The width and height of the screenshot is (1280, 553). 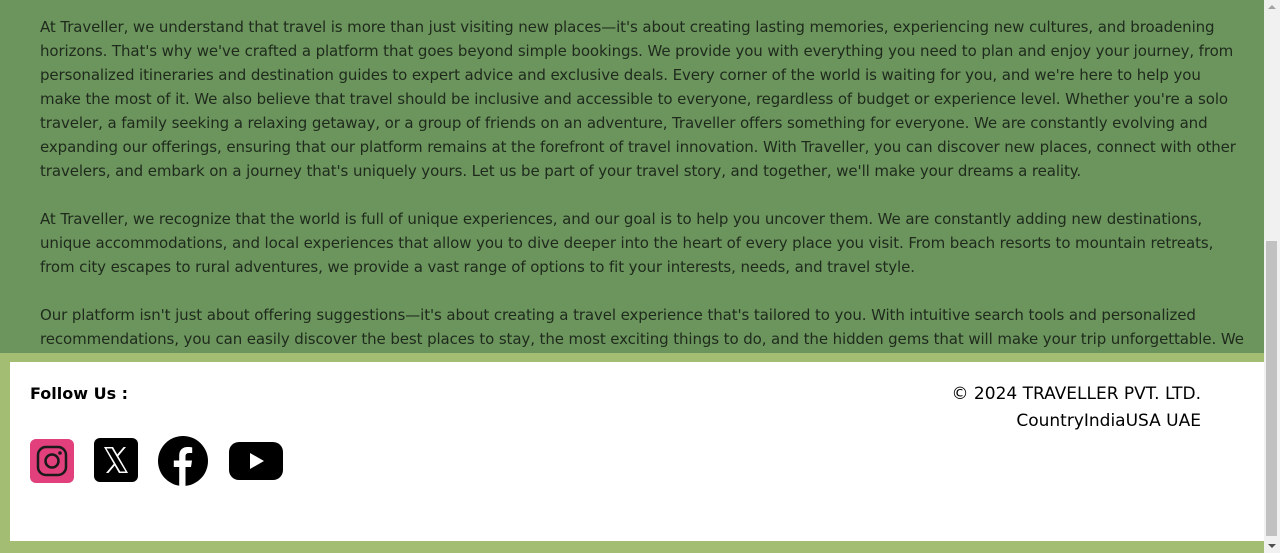 What do you see at coordinates (1108, 421) in the screenshot?
I see `countries-text: CountryIndiaUSA UAE` at bounding box center [1108, 421].